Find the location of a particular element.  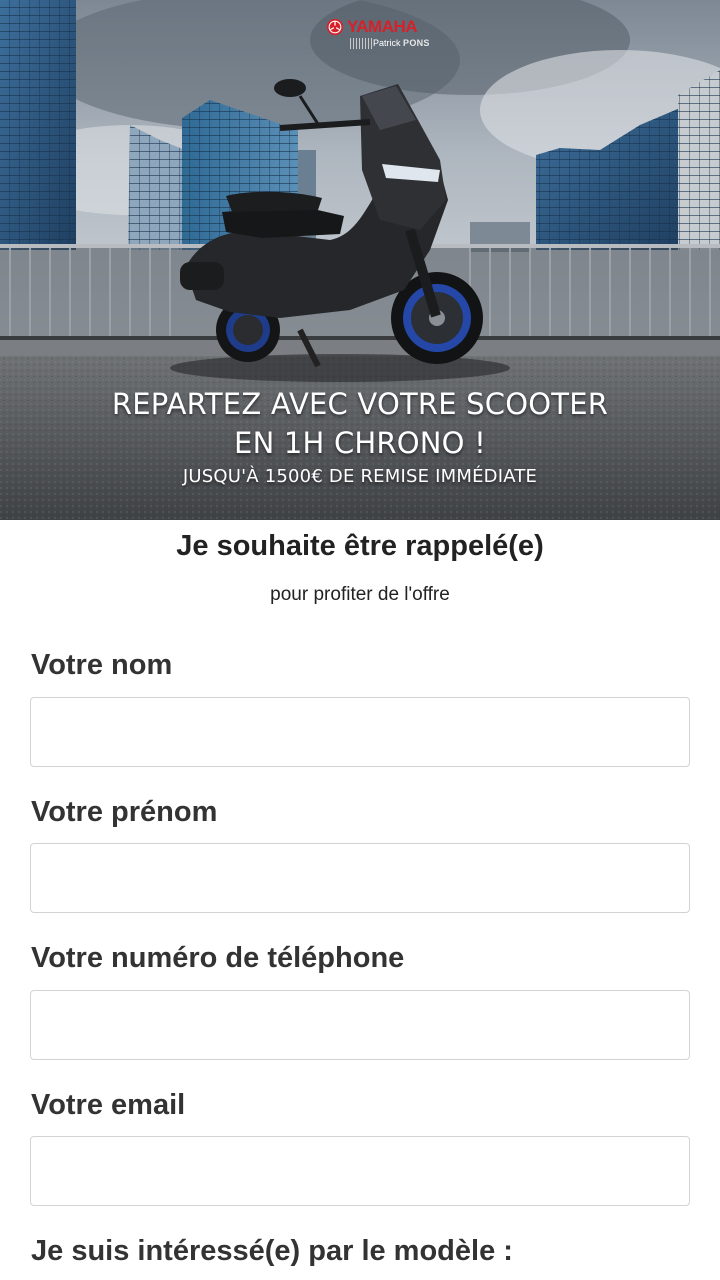

hero-discount-subline: JUSQU'À 1500€ DE REMISE IMMÉDIATE is located at coordinates (360, 476).